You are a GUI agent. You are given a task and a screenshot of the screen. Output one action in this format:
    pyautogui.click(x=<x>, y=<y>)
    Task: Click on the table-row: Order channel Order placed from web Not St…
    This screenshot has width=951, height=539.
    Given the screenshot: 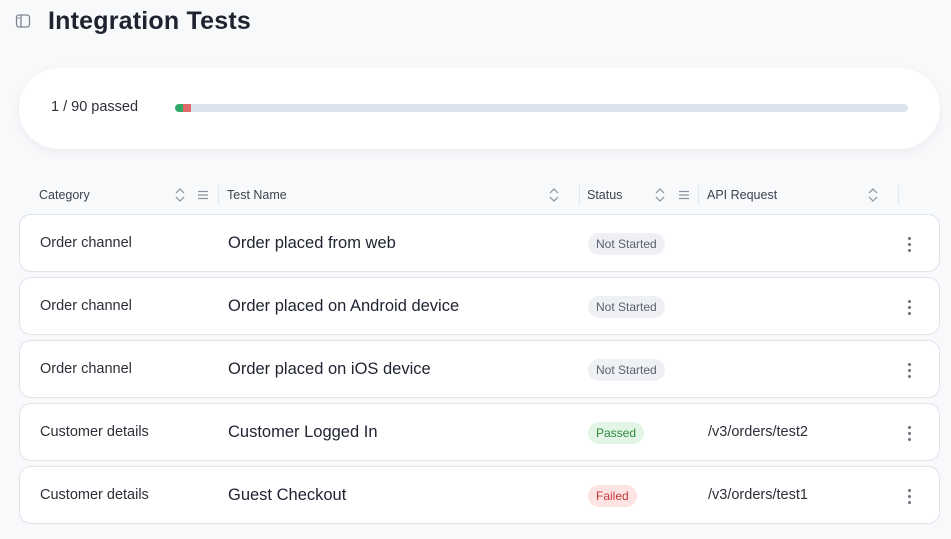 What is the action you would take?
    pyautogui.click(x=479, y=243)
    